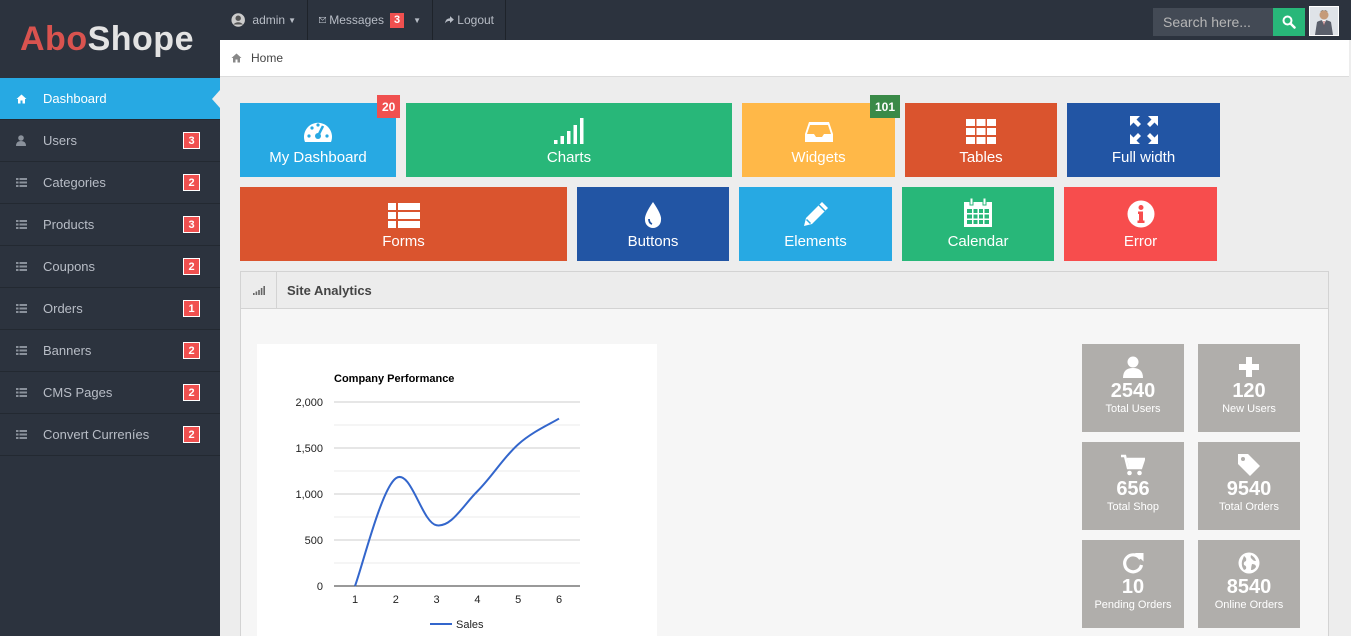  I want to click on avatar, so click(1324, 21).